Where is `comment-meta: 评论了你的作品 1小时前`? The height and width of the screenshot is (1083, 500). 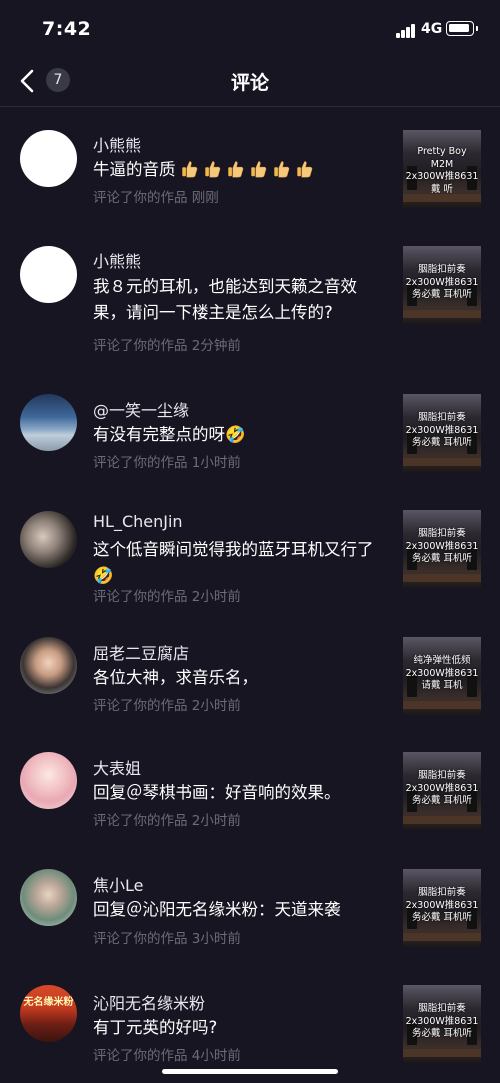 comment-meta: 评论了你的作品 1小时前 is located at coordinates (167, 463).